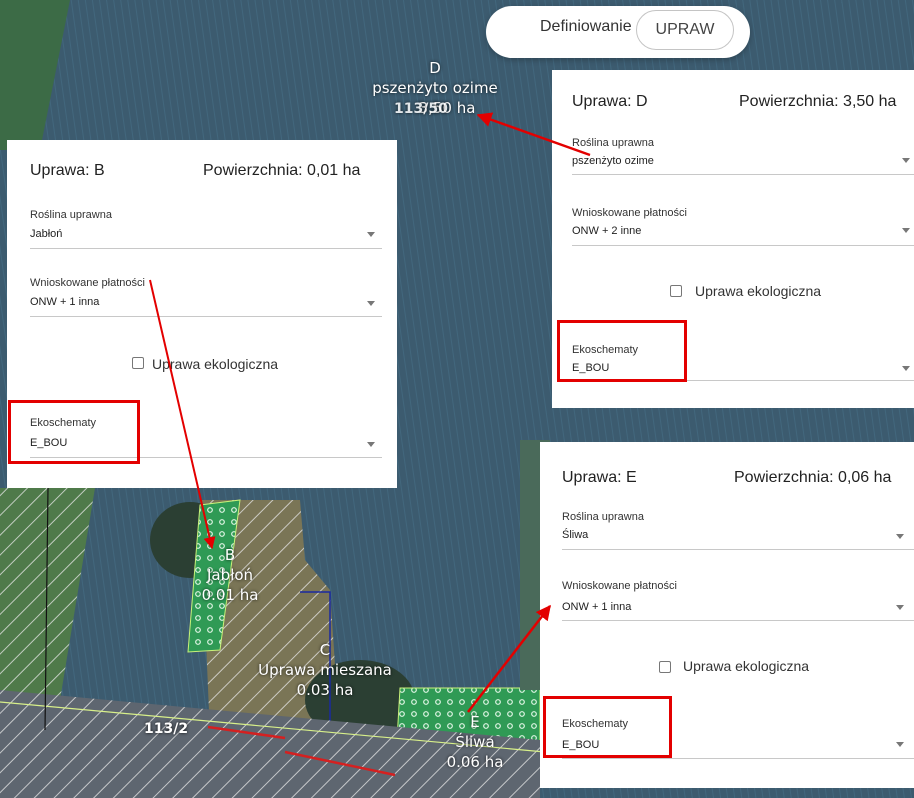 The image size is (914, 798). What do you see at coordinates (599, 477) in the screenshot?
I see `panel-title: Uprawa: E` at bounding box center [599, 477].